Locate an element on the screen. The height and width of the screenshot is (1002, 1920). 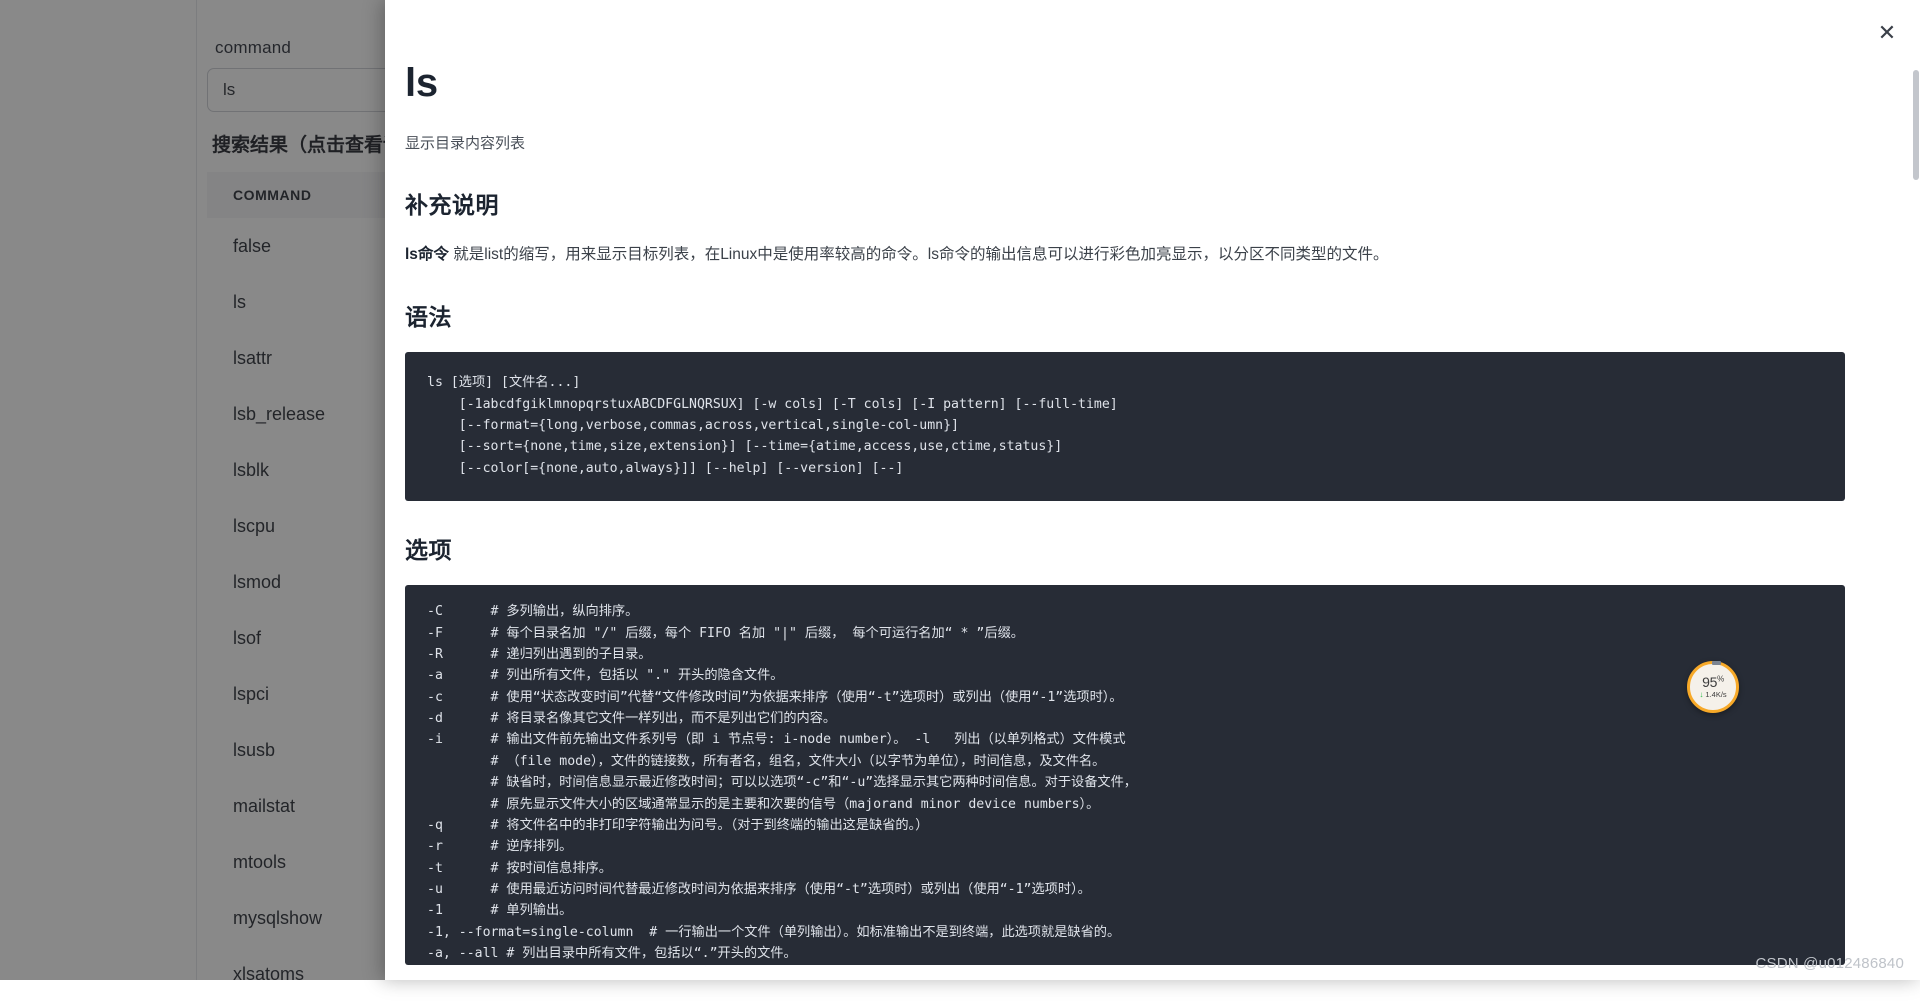
download-rate-value: 1.4K/s is located at coordinates (1715, 694).